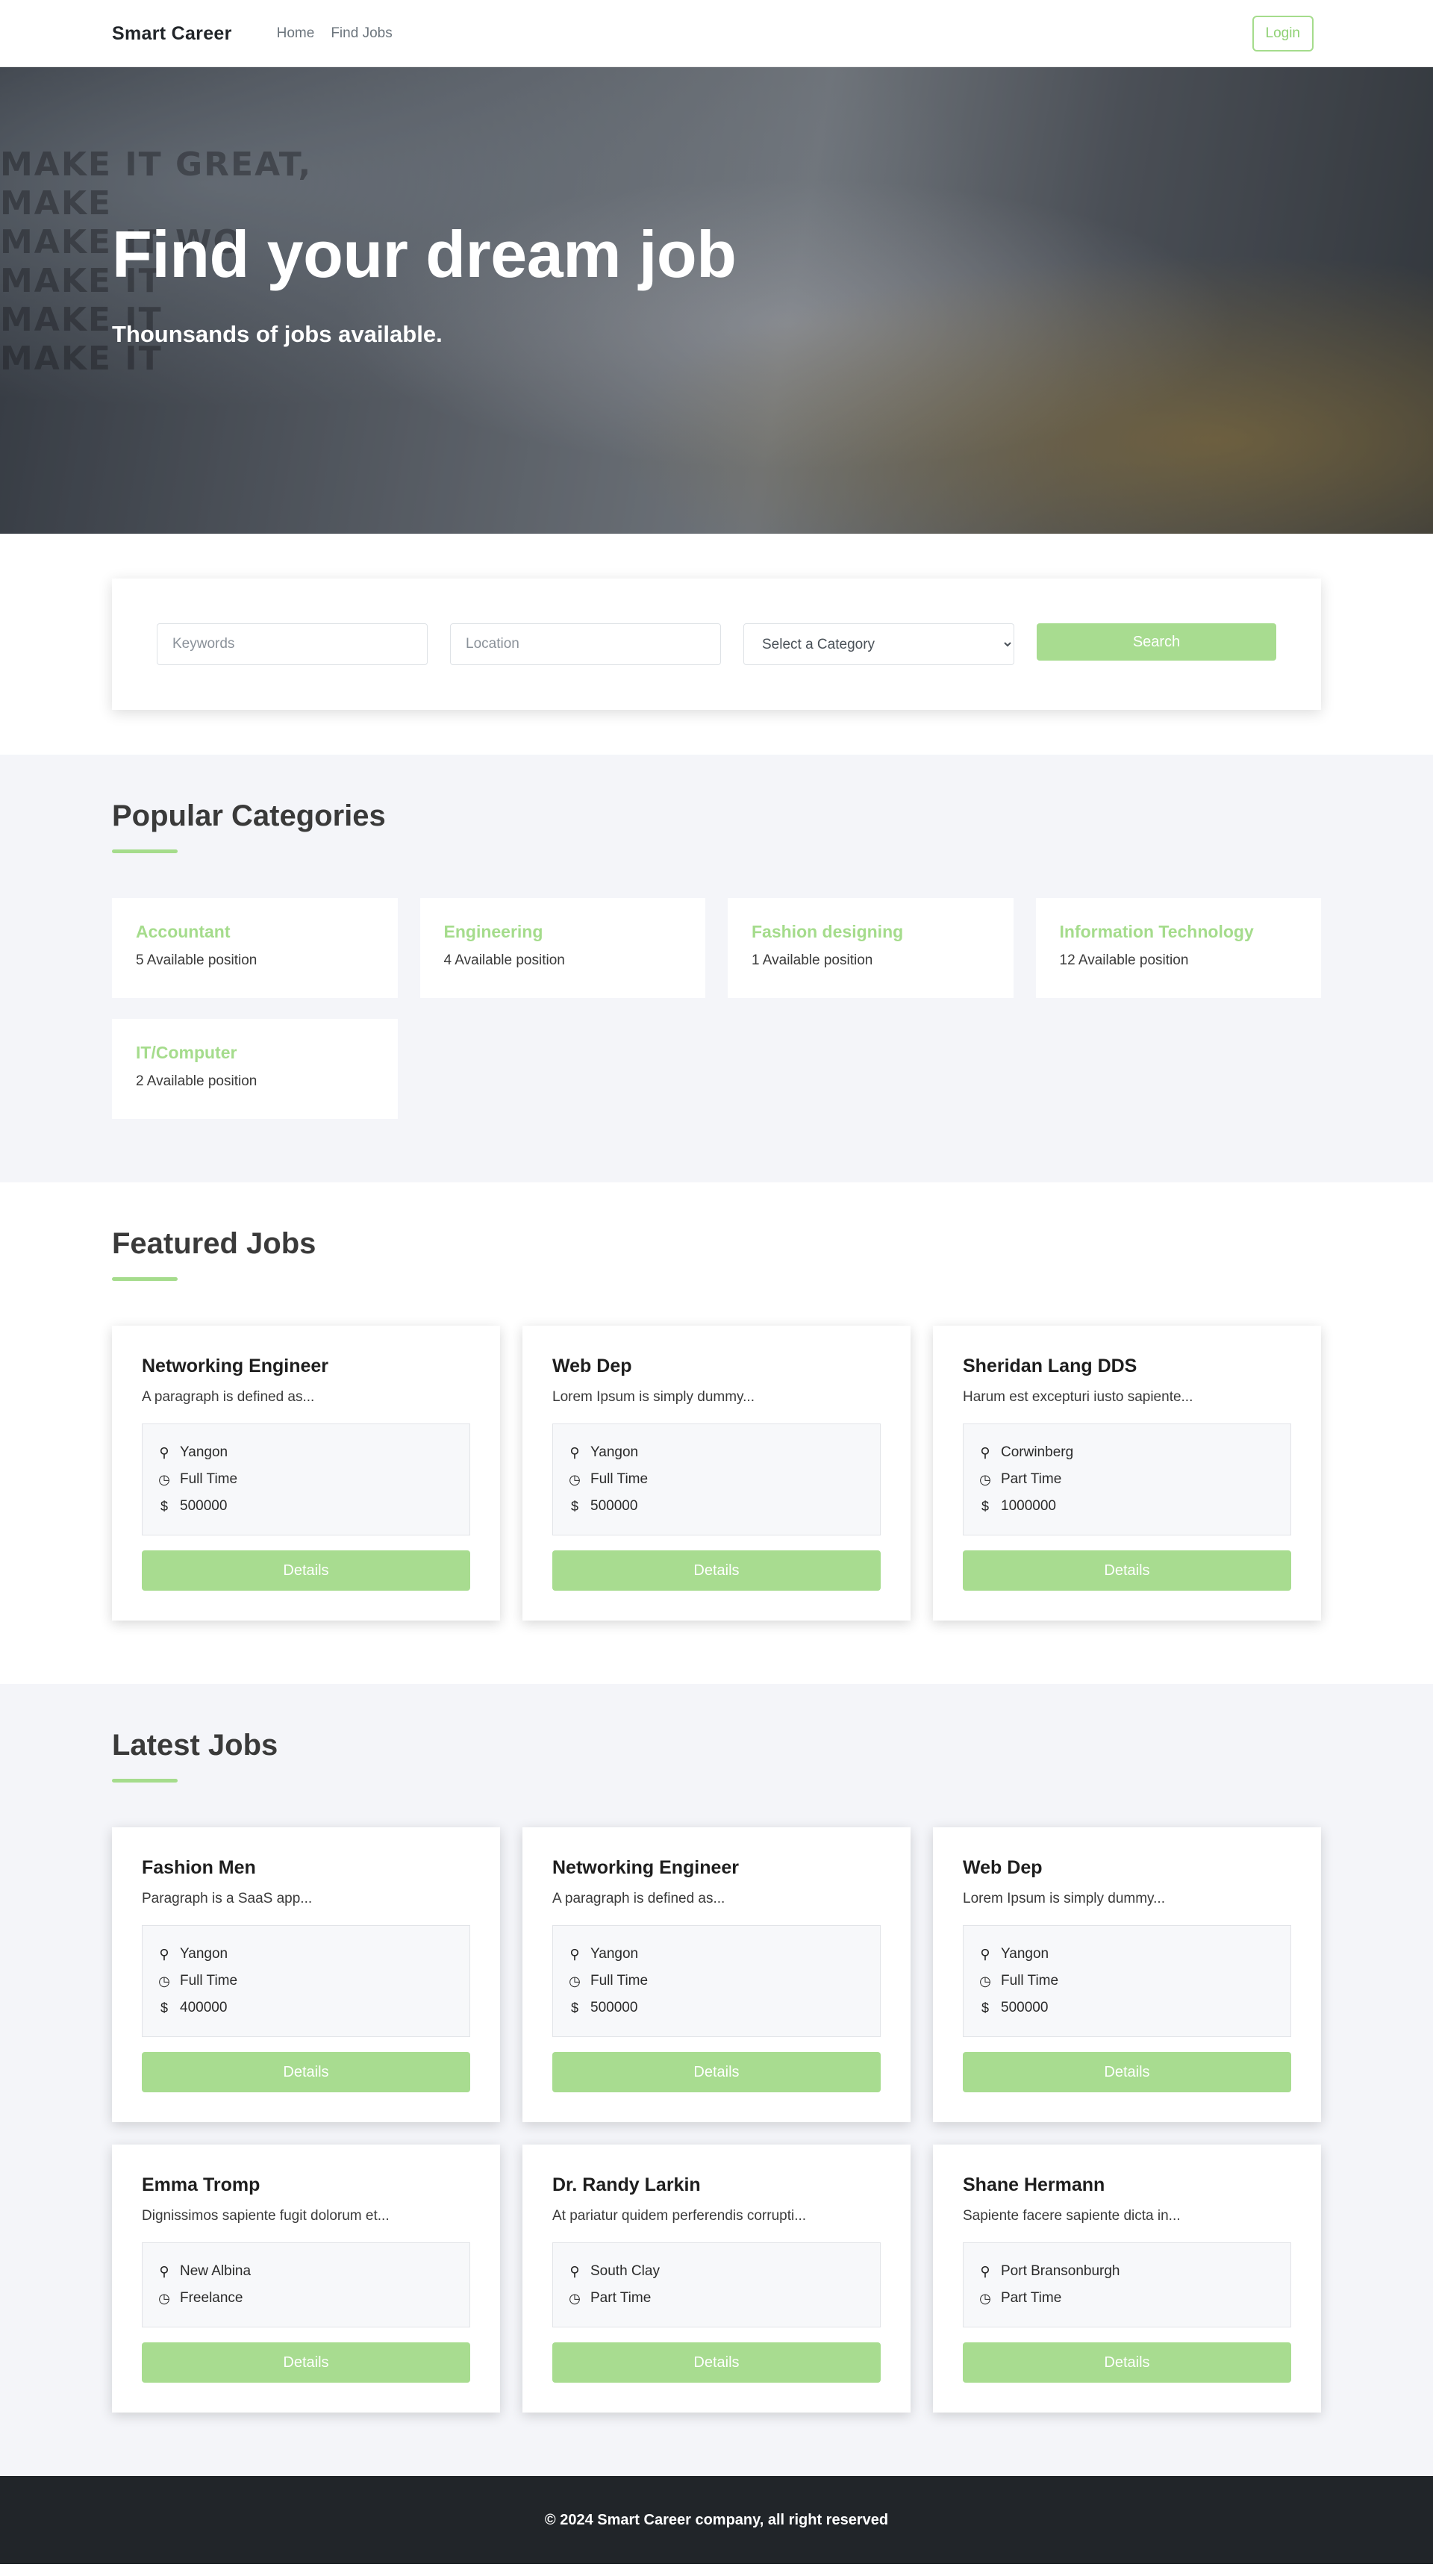 The height and width of the screenshot is (2576, 1433). I want to click on job-location: ⚲ Port Bransonburgh, so click(1127, 2271).